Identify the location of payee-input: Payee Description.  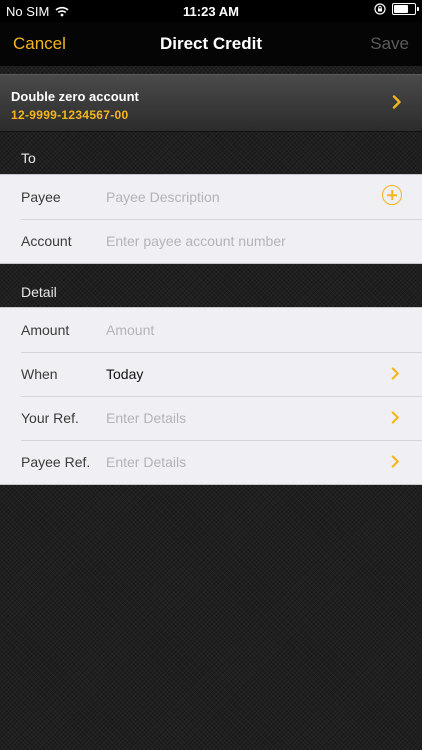
(163, 197).